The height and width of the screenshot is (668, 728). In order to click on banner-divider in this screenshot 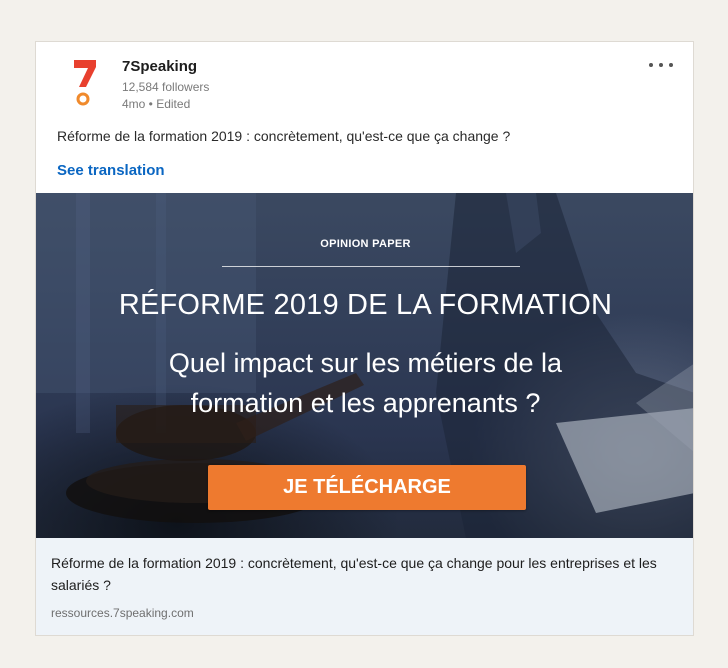, I will do `click(371, 266)`.